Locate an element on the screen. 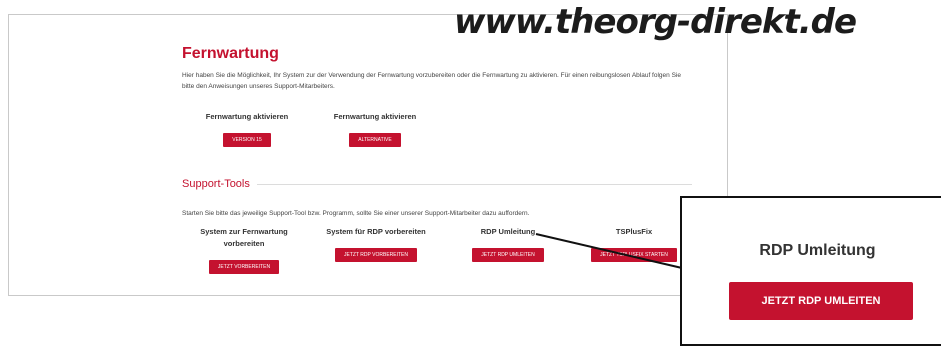 This screenshot has width=941, height=346. zoom-callout: RDP Umleitung JETZT RDP UMLEITEN is located at coordinates (810, 271).